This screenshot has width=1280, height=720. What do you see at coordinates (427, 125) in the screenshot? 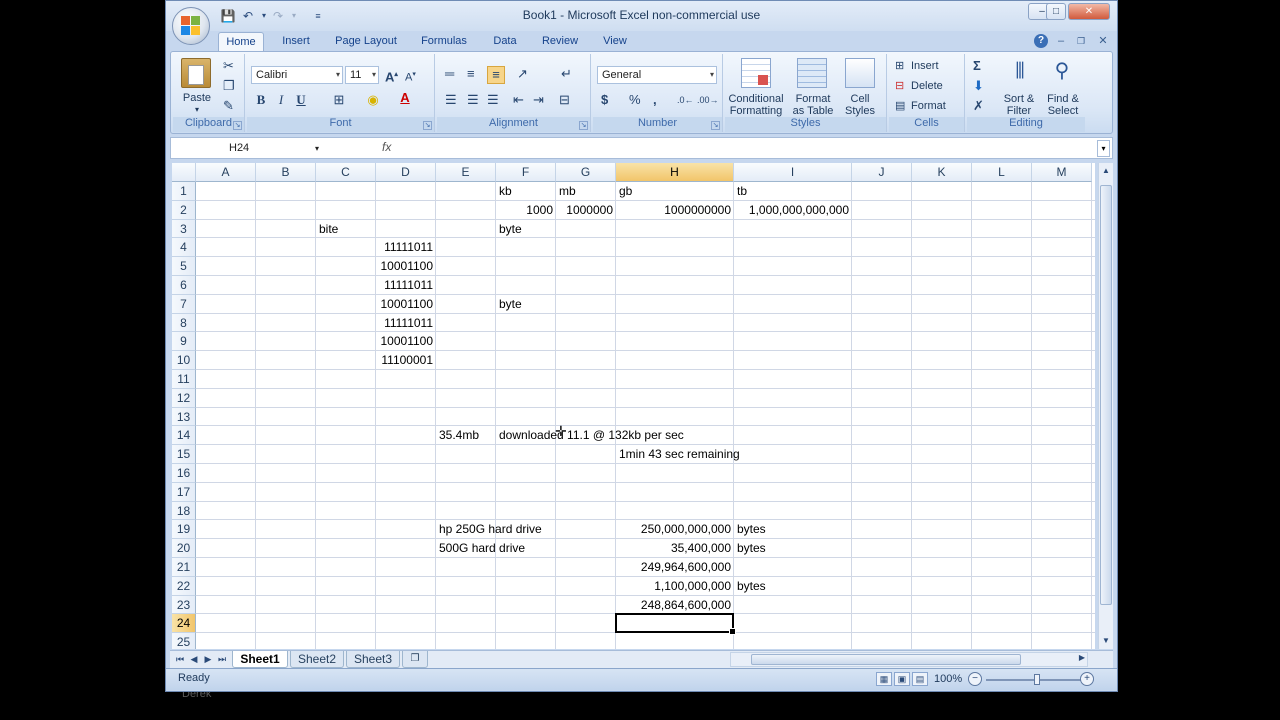
I see `font-dialog-launcher: ↘` at bounding box center [427, 125].